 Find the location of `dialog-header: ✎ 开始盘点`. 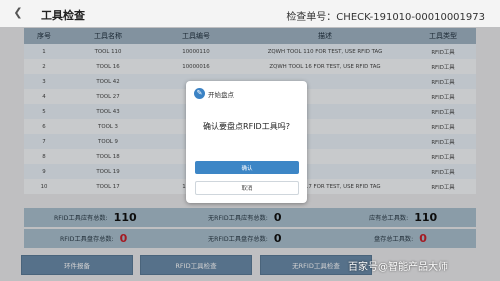

dialog-header: ✎ 开始盘点 is located at coordinates (214, 93).